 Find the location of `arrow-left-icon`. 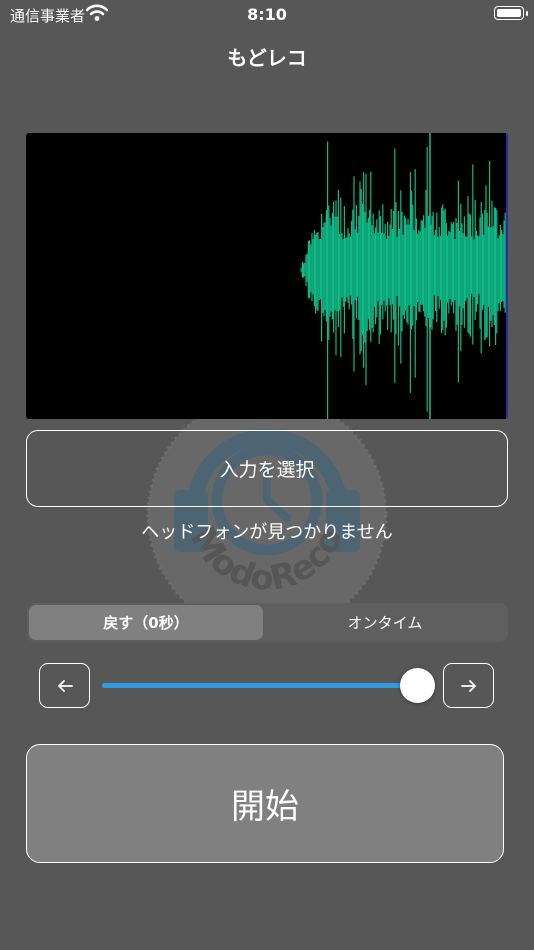

arrow-left-icon is located at coordinates (65, 685).